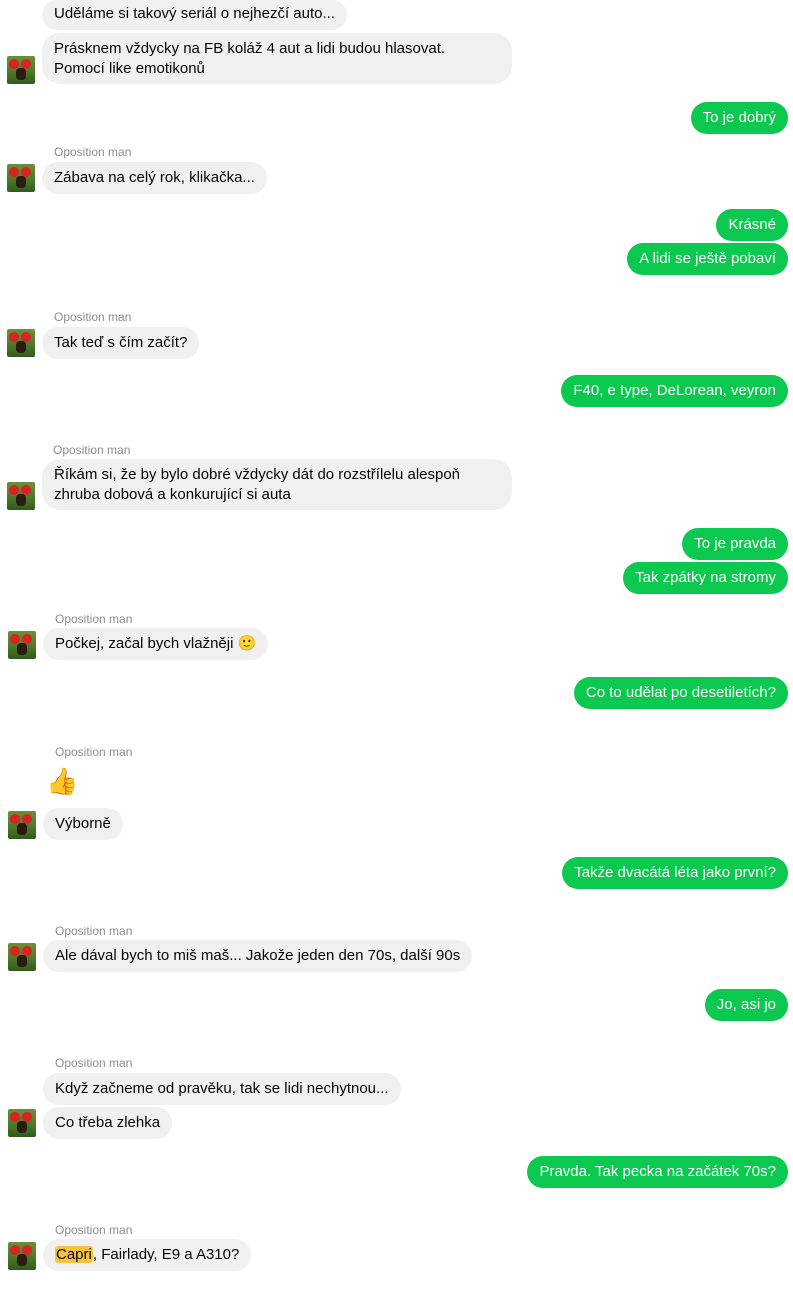  I want to click on outgoing-message-bubble: To je dobrý, so click(739, 118).